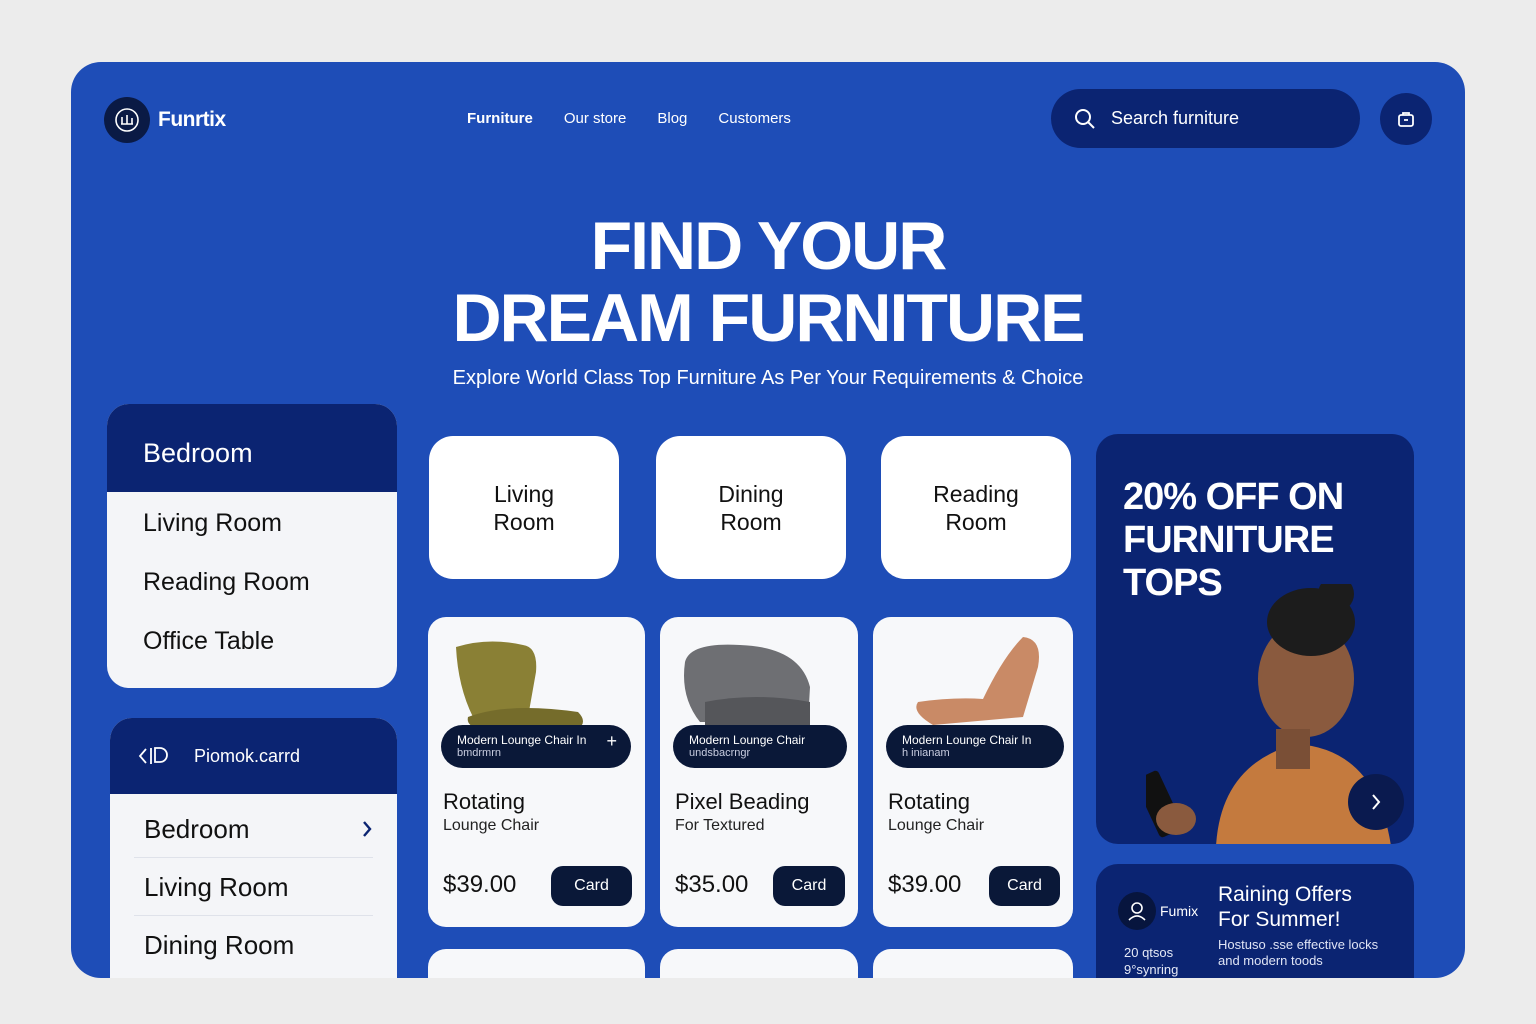 This screenshot has height=1024, width=1536. I want to click on category-selected: Bedroom, so click(252, 448).